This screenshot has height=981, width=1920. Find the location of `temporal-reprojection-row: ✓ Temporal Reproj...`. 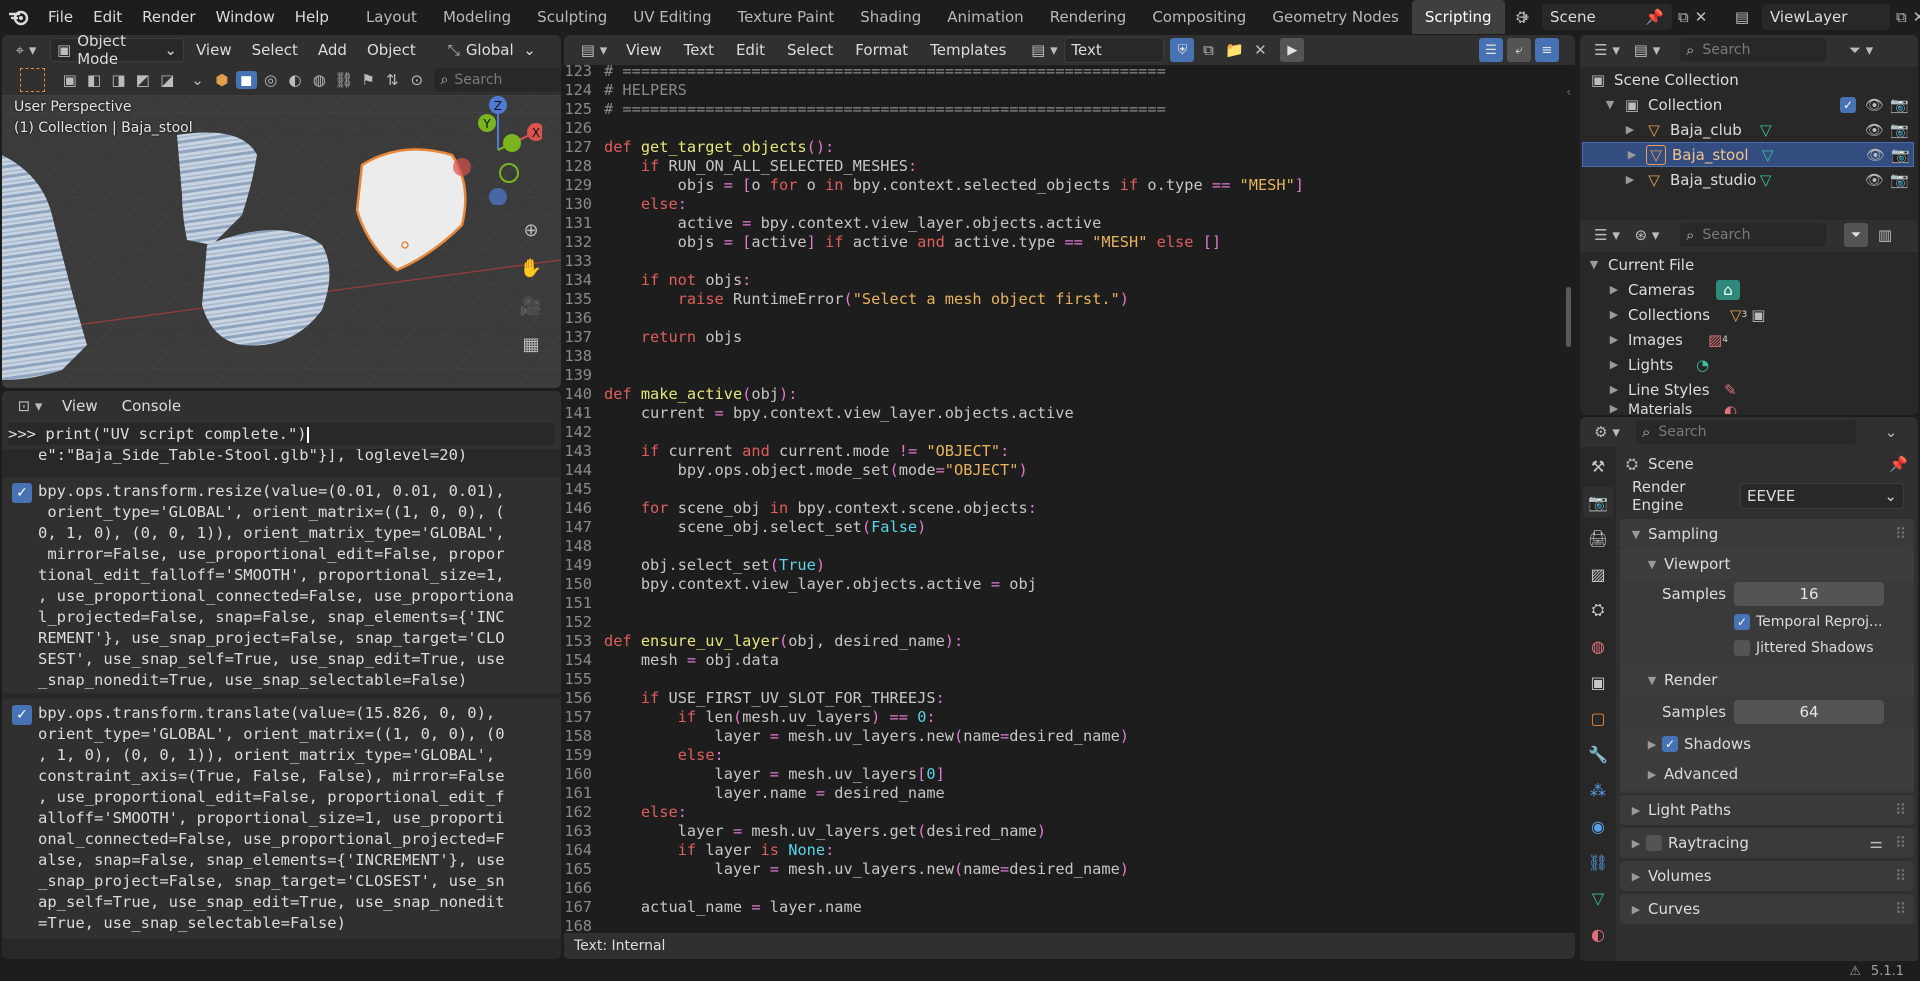

temporal-reprojection-row: ✓ Temporal Reproj... is located at coordinates (1767, 622).